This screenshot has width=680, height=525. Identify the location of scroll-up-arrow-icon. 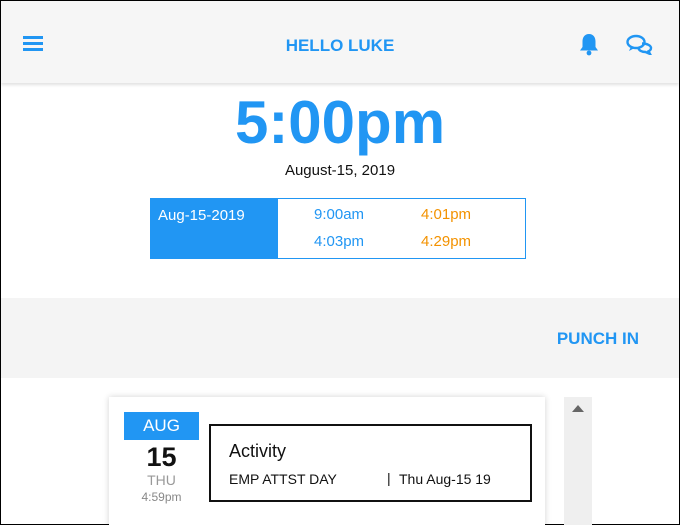
(578, 408).